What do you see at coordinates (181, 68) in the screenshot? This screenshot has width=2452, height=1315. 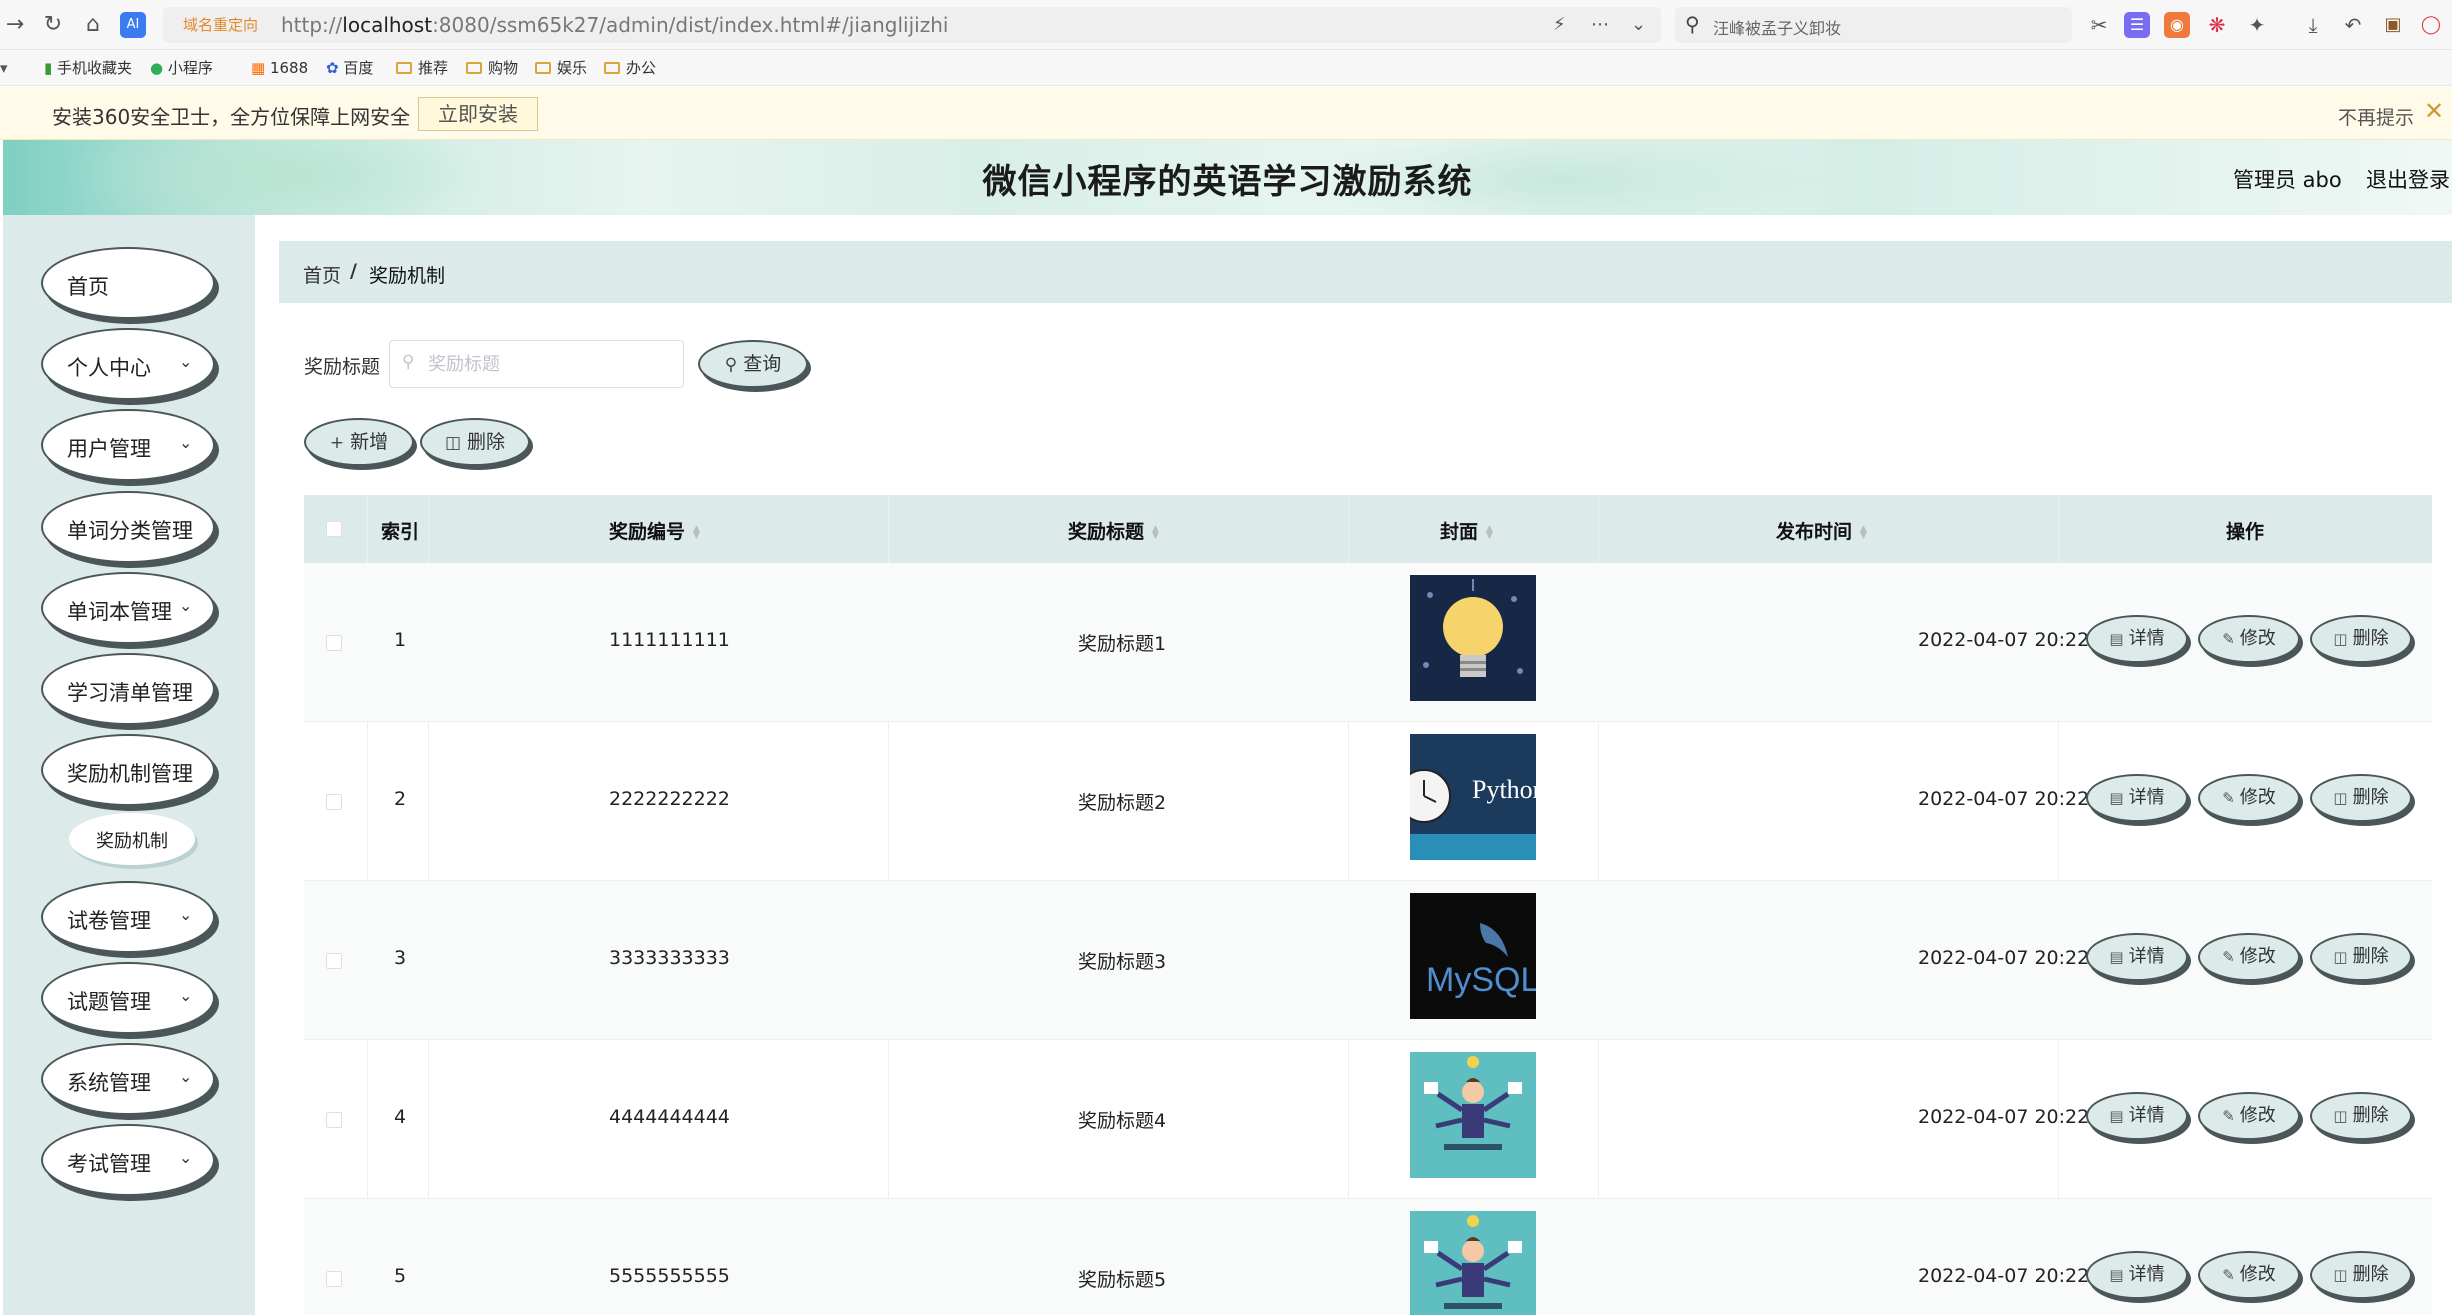 I see `bookmark-item: ● 小程序` at bounding box center [181, 68].